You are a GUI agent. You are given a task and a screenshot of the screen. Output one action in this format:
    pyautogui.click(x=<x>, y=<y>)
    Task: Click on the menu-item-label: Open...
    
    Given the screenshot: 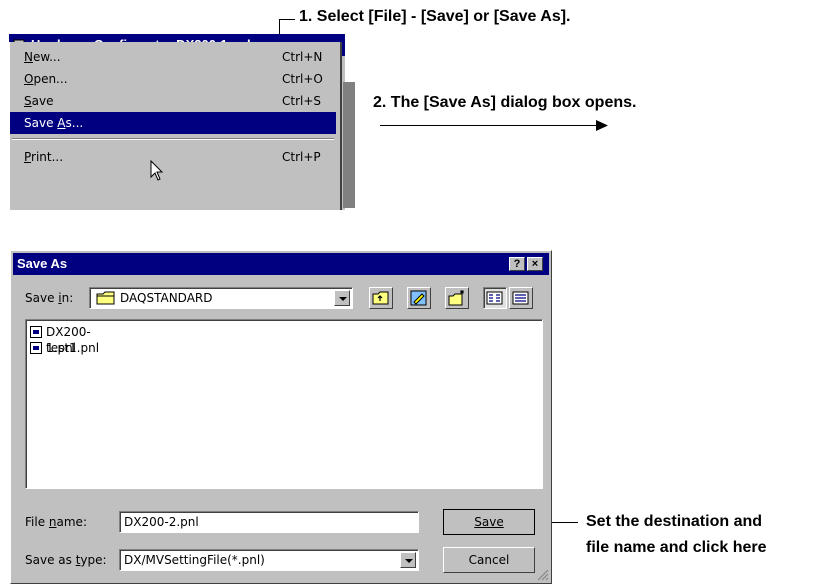 What is the action you would take?
    pyautogui.click(x=46, y=79)
    